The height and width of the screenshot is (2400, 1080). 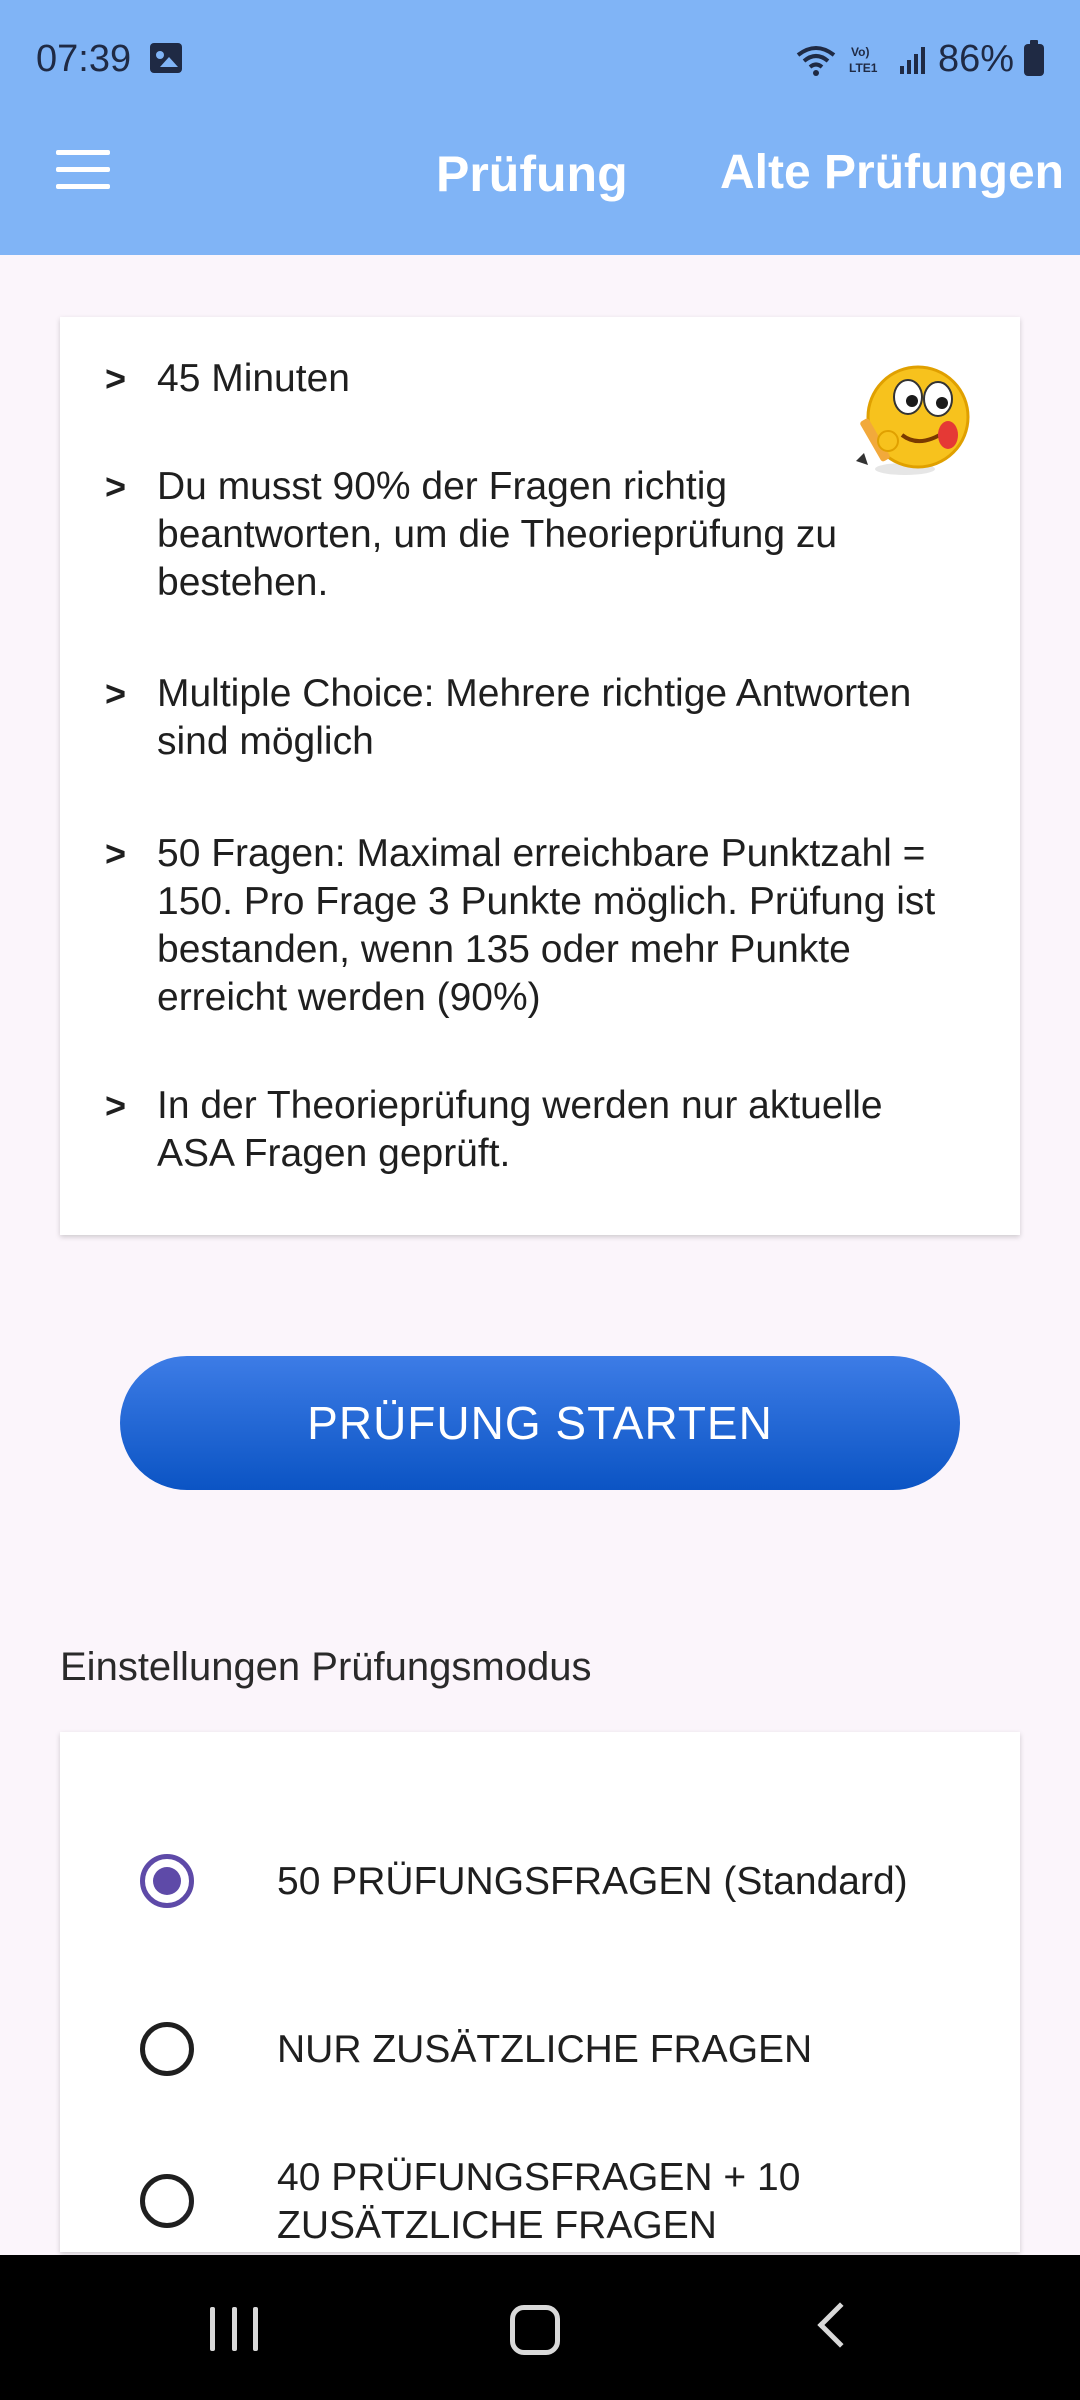 I want to click on bullet-text: 45 Minuten, so click(x=253, y=378).